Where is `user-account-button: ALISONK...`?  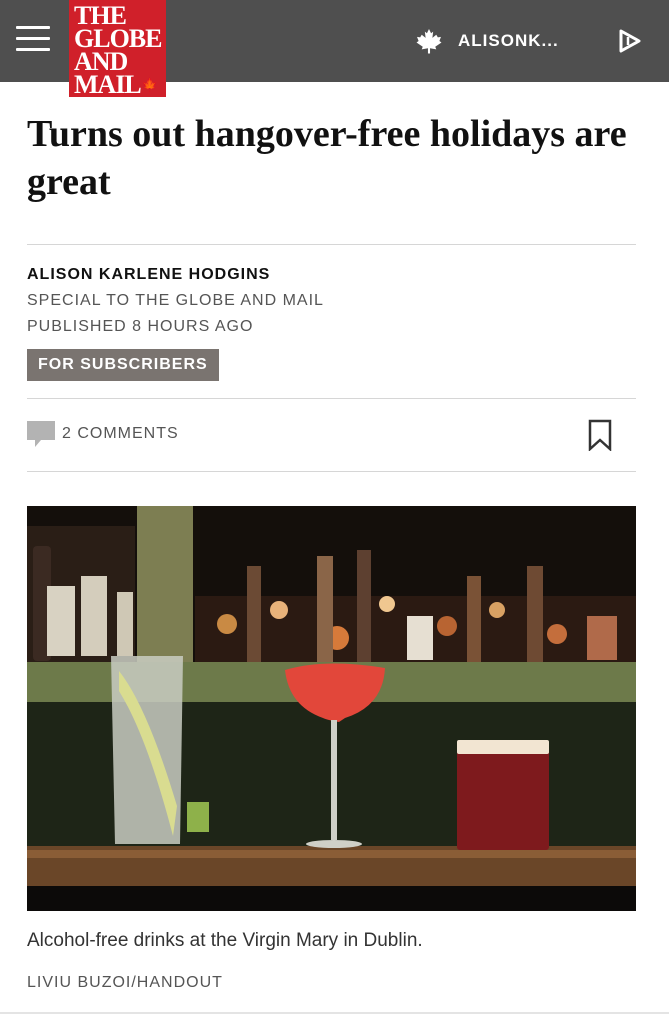
user-account-button: ALISONK... is located at coordinates (487, 41).